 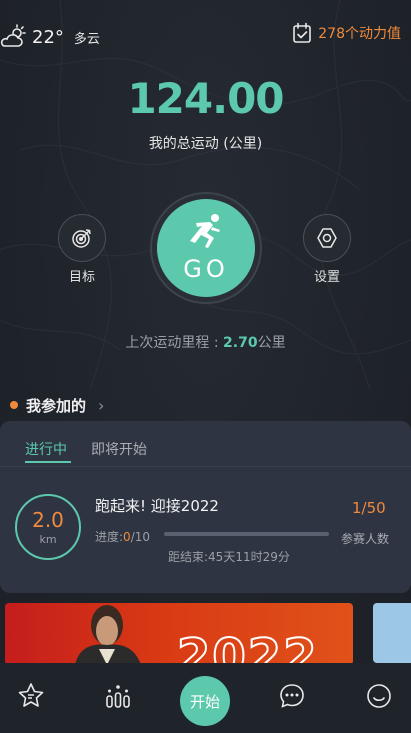 I want to click on runner-icon, so click(x=205, y=231).